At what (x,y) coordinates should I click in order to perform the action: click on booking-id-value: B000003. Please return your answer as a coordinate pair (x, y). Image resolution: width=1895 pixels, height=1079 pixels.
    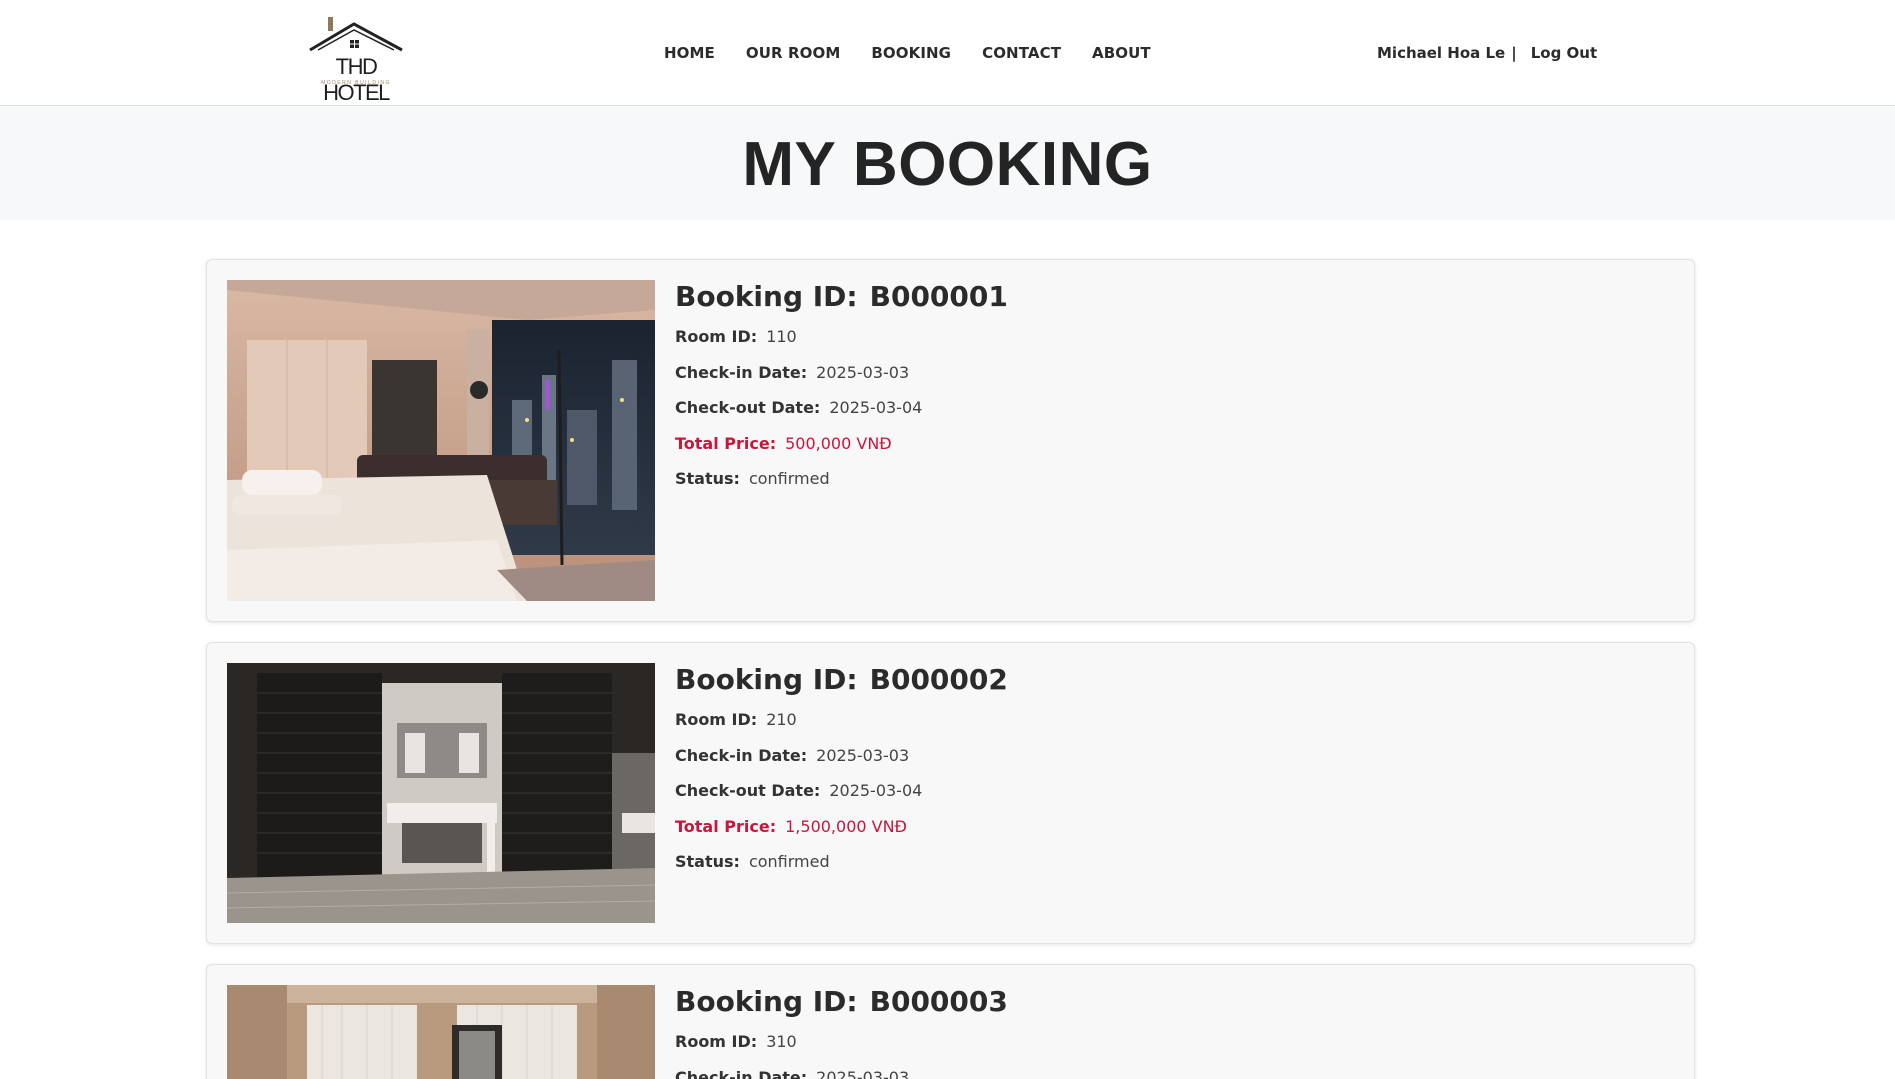
    Looking at the image, I should click on (938, 1001).